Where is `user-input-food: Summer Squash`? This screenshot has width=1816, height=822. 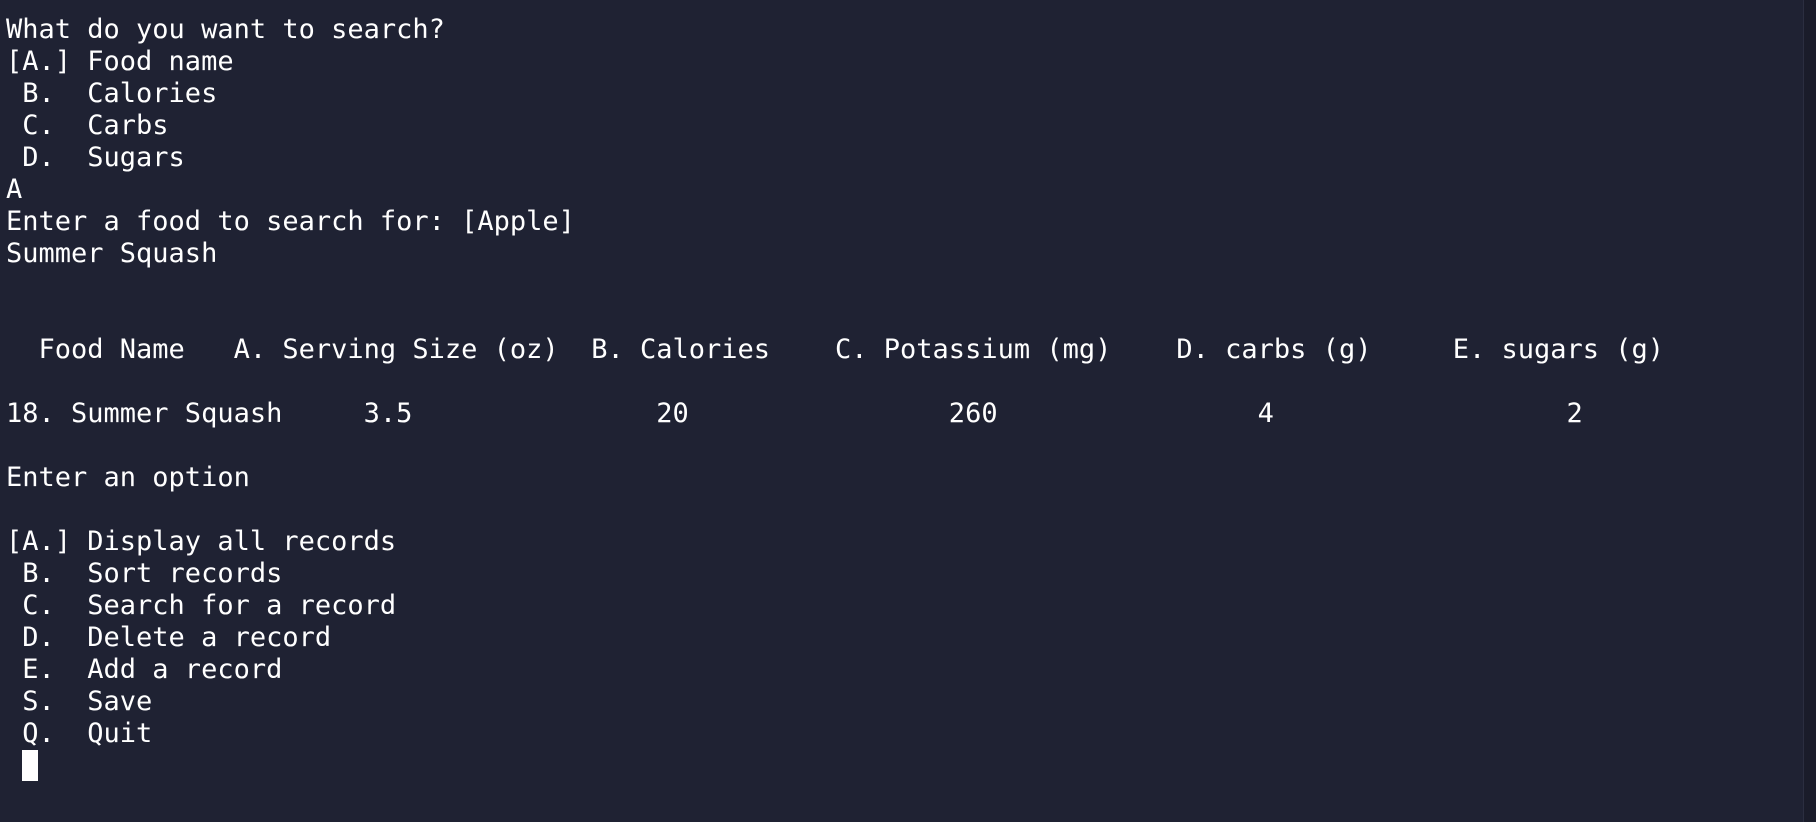 user-input-food: Summer Squash is located at coordinates (112, 253).